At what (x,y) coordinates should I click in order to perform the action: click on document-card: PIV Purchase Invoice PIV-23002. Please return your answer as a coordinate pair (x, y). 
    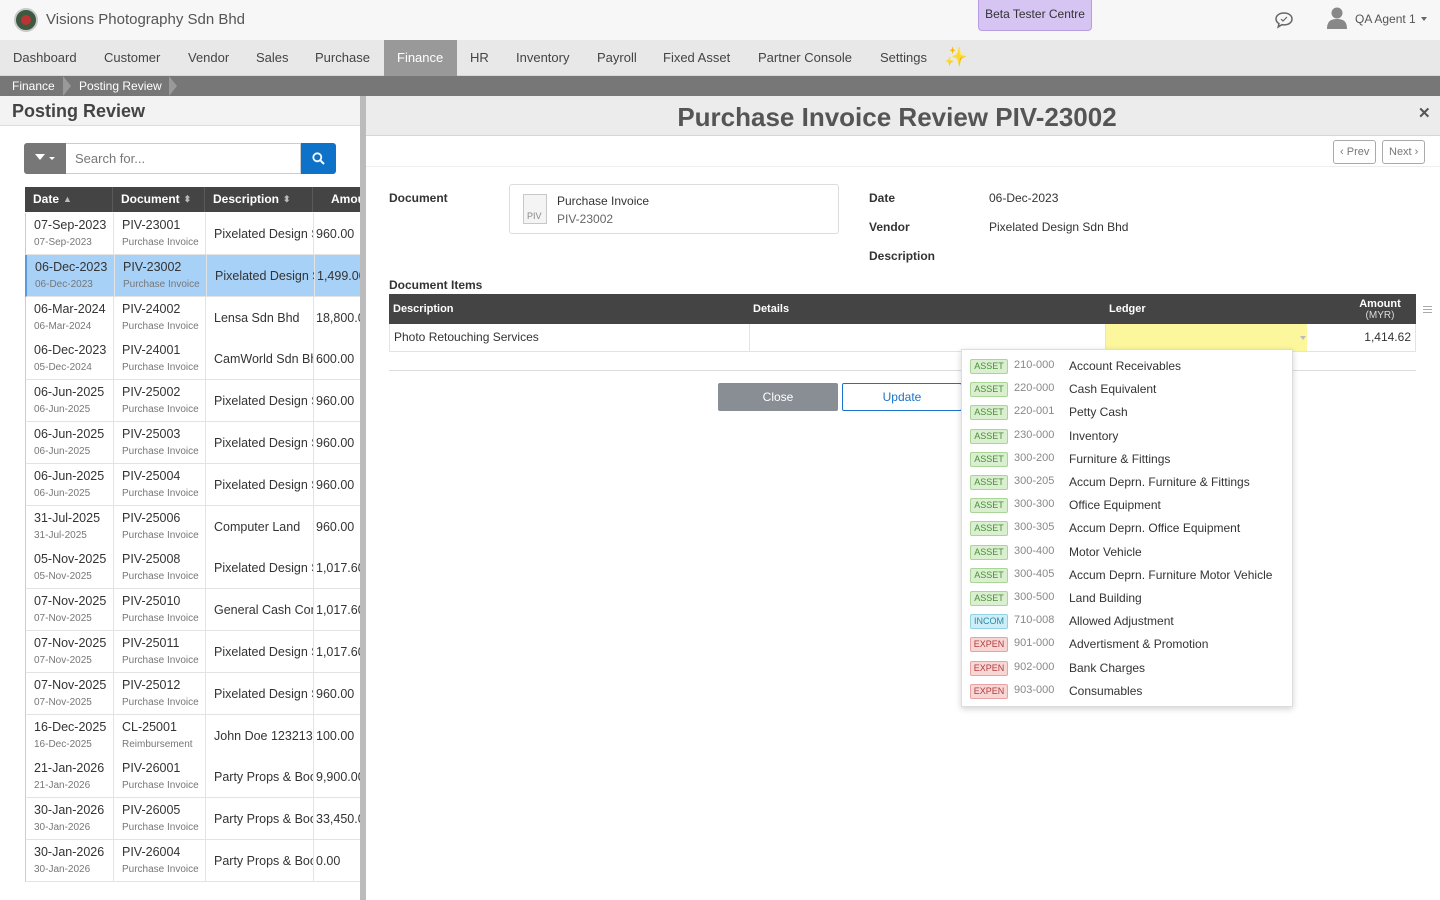
    Looking at the image, I should click on (674, 209).